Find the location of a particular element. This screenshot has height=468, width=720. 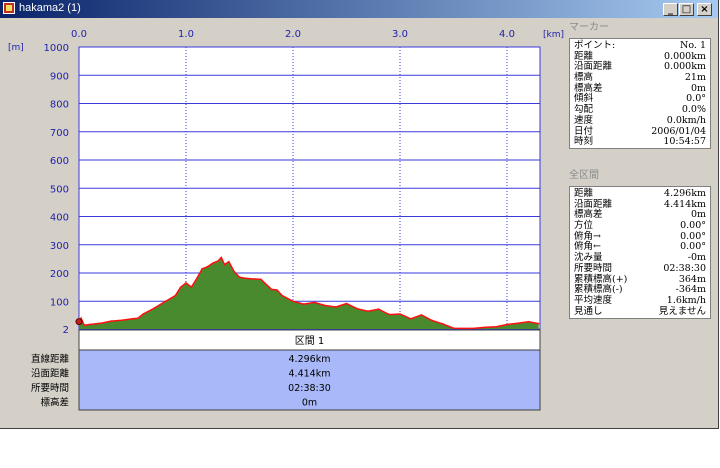

summary-label: 標高差 is located at coordinates (54, 403).